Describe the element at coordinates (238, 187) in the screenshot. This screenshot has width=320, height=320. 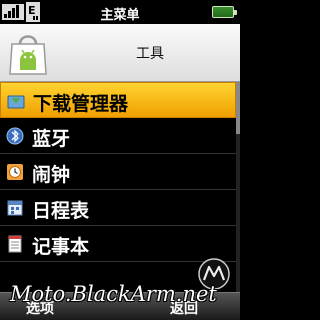
I see `scrollbar` at that location.